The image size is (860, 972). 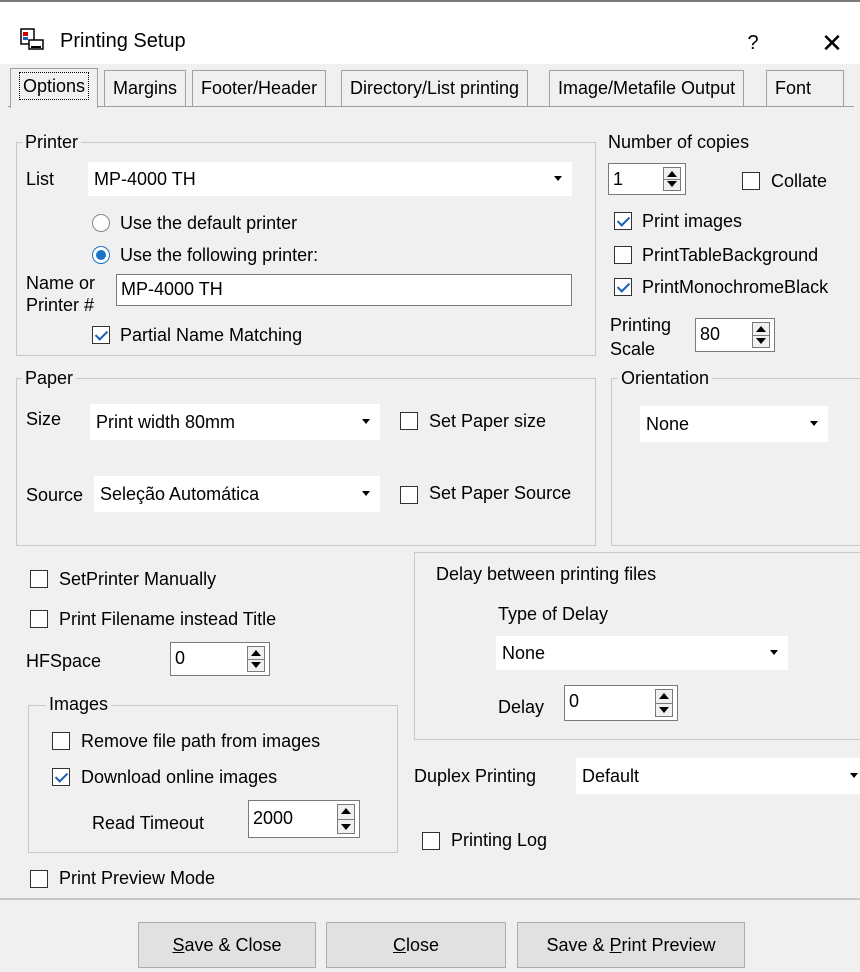 I want to click on printing-log-label: Printing Log, so click(x=499, y=840).